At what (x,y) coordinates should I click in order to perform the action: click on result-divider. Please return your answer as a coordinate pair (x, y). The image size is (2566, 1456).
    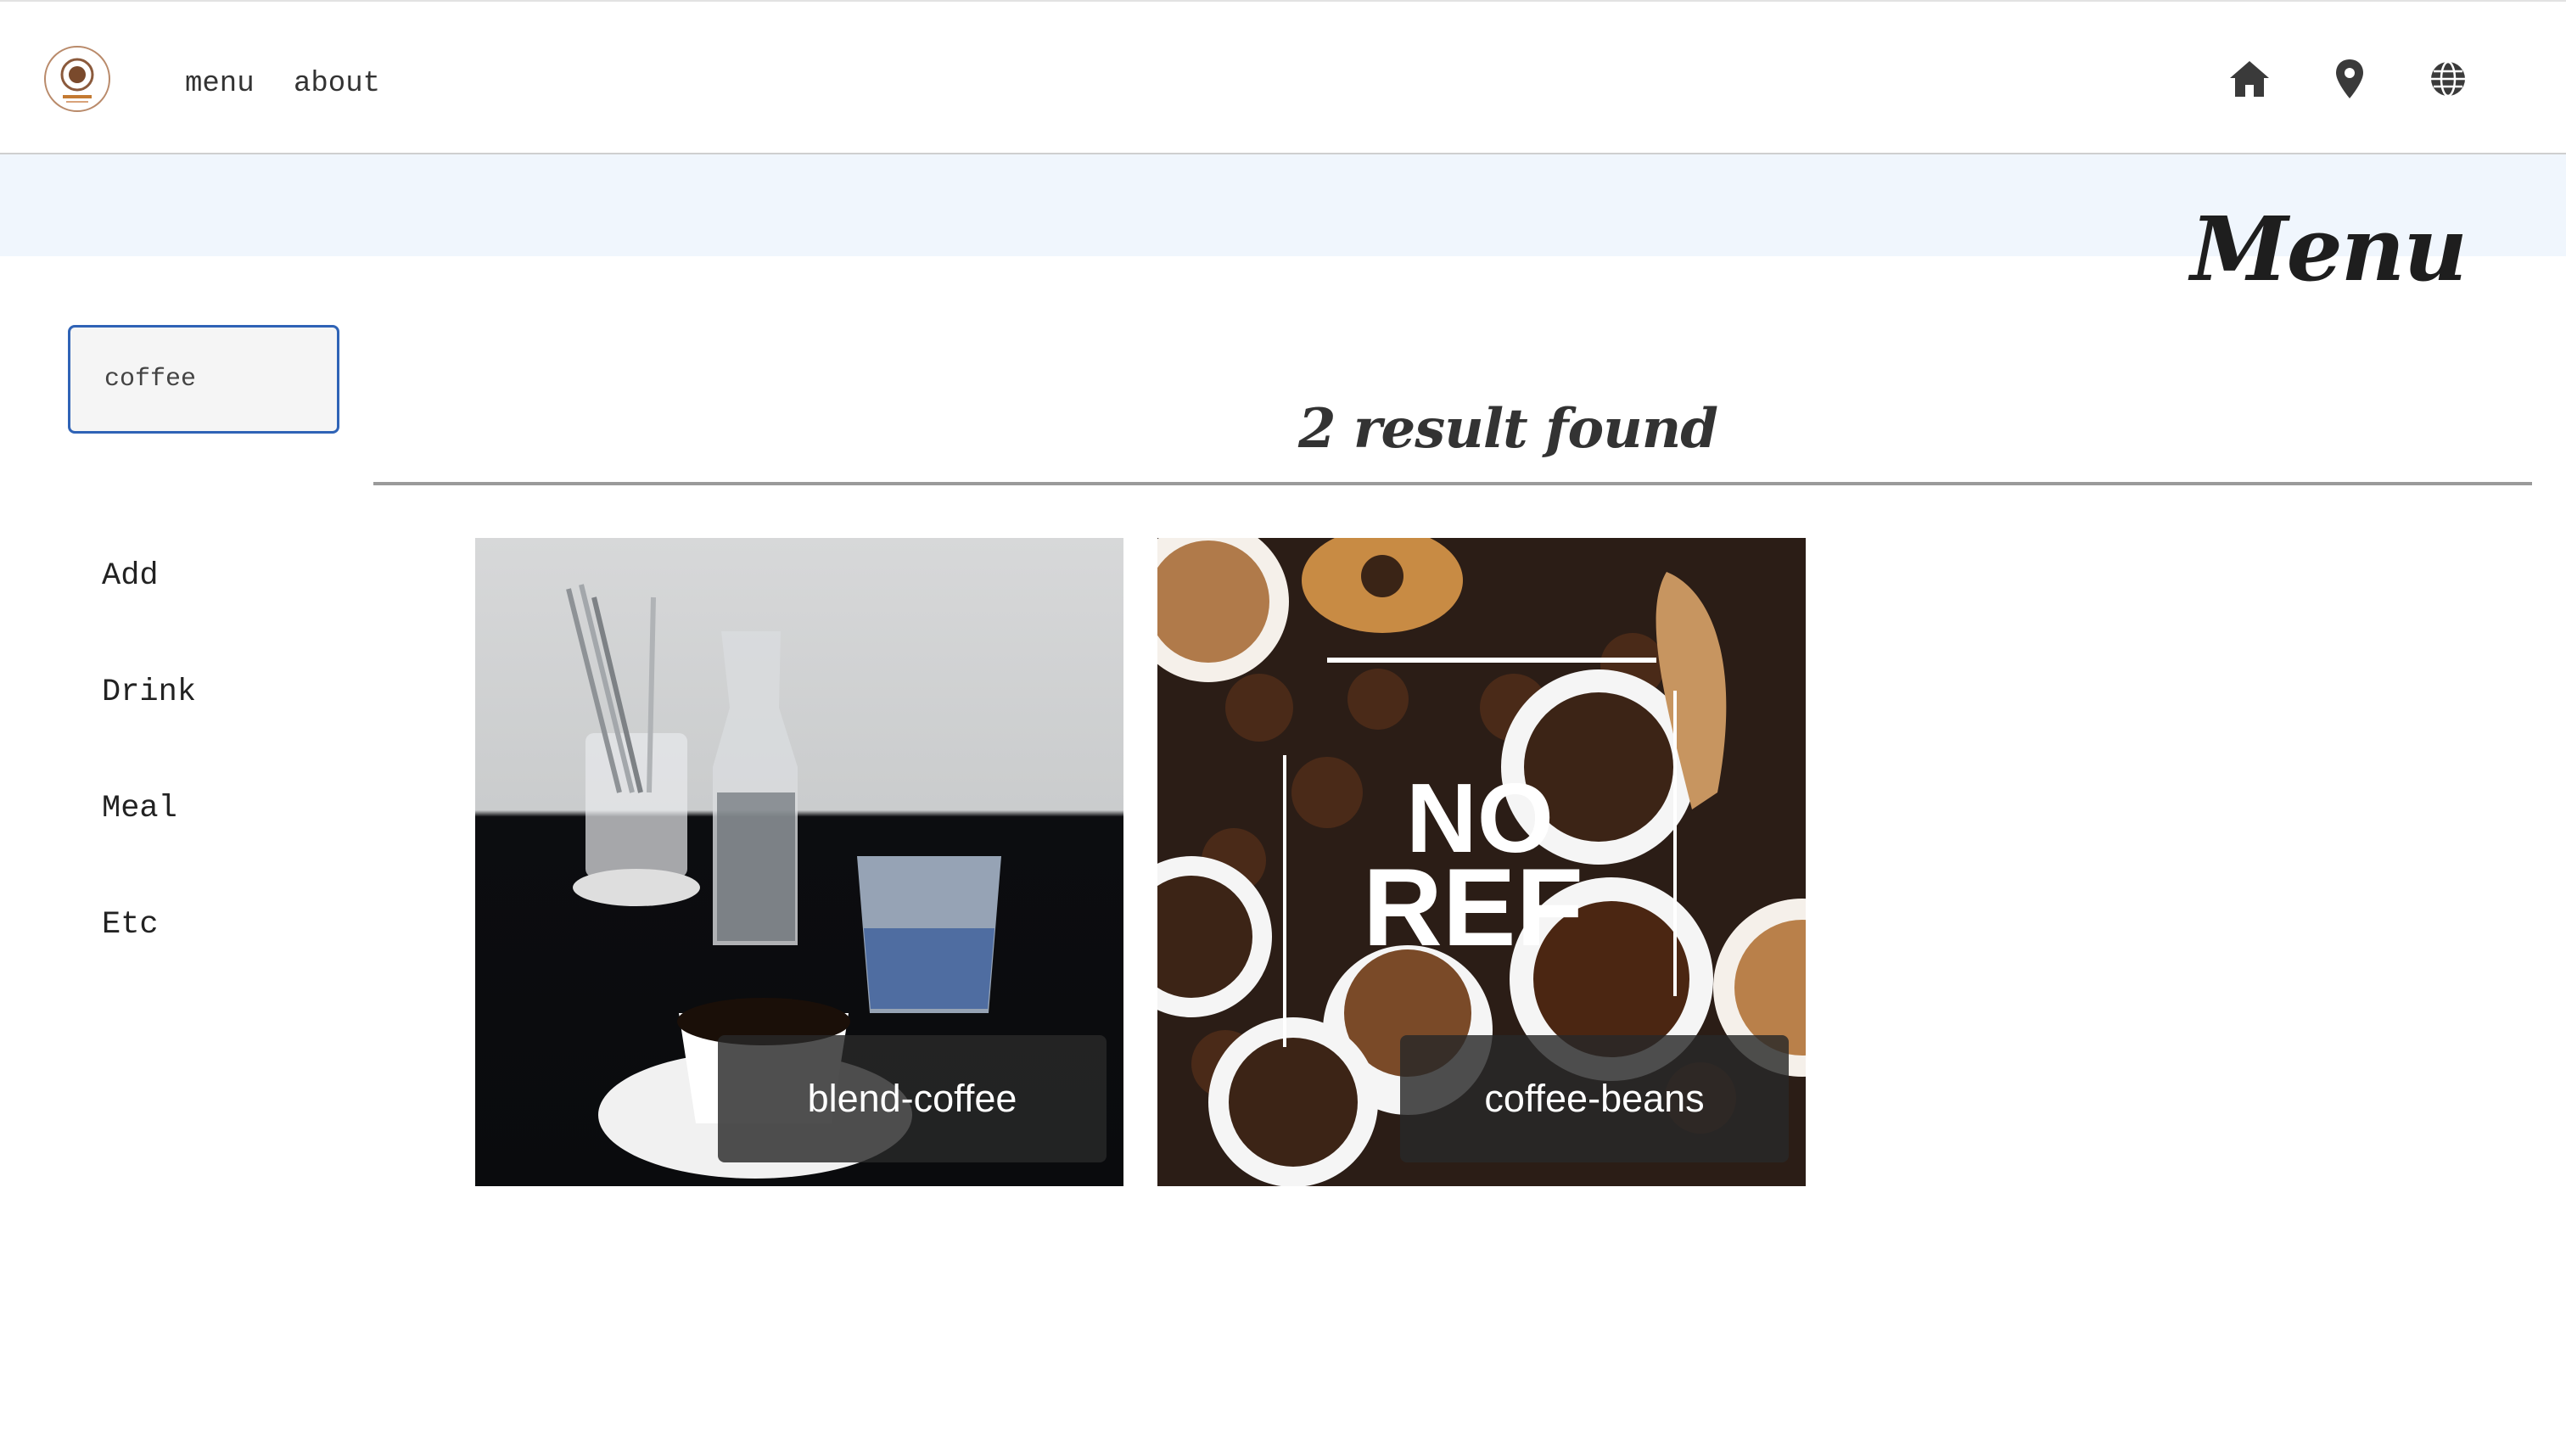
    Looking at the image, I should click on (1452, 484).